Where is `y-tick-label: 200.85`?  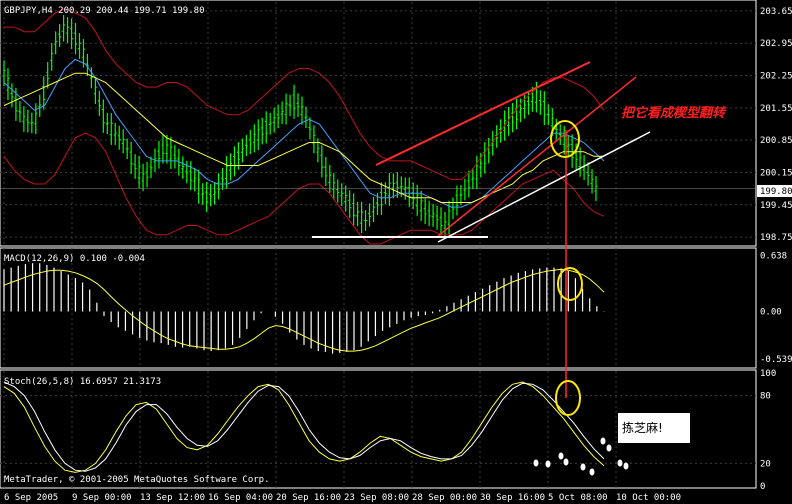
y-tick-label: 200.85 is located at coordinates (776, 141).